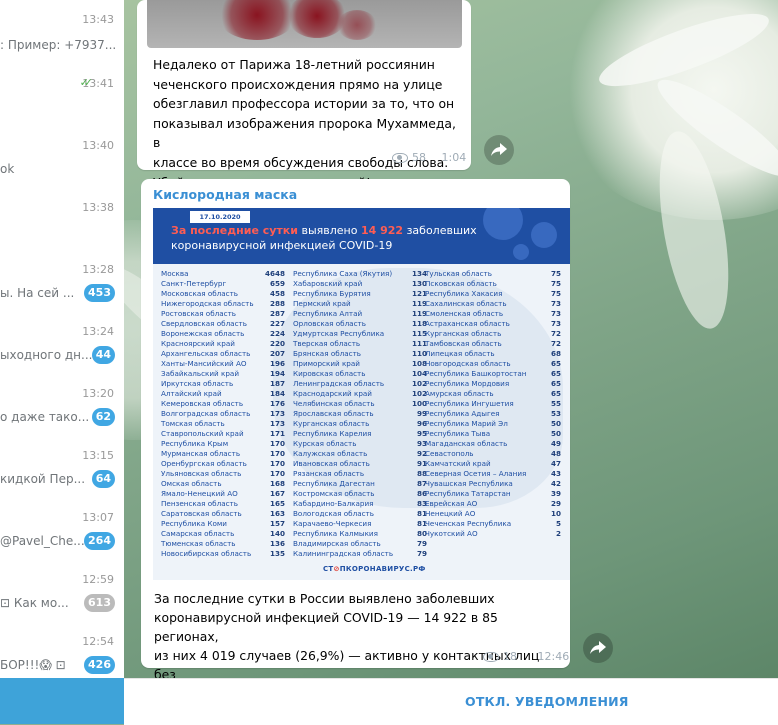 The height and width of the screenshot is (725, 778). I want to click on region-cases: 165, so click(277, 503).